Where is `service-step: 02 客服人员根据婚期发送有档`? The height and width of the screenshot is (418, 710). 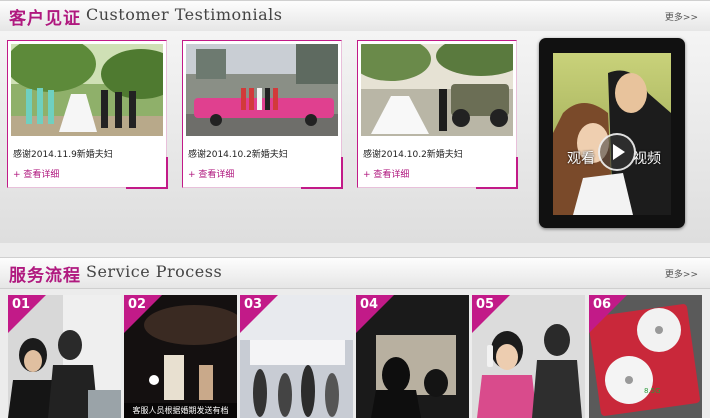
service-step: 02 客服人员根据婚期发送有档 is located at coordinates (180, 356).